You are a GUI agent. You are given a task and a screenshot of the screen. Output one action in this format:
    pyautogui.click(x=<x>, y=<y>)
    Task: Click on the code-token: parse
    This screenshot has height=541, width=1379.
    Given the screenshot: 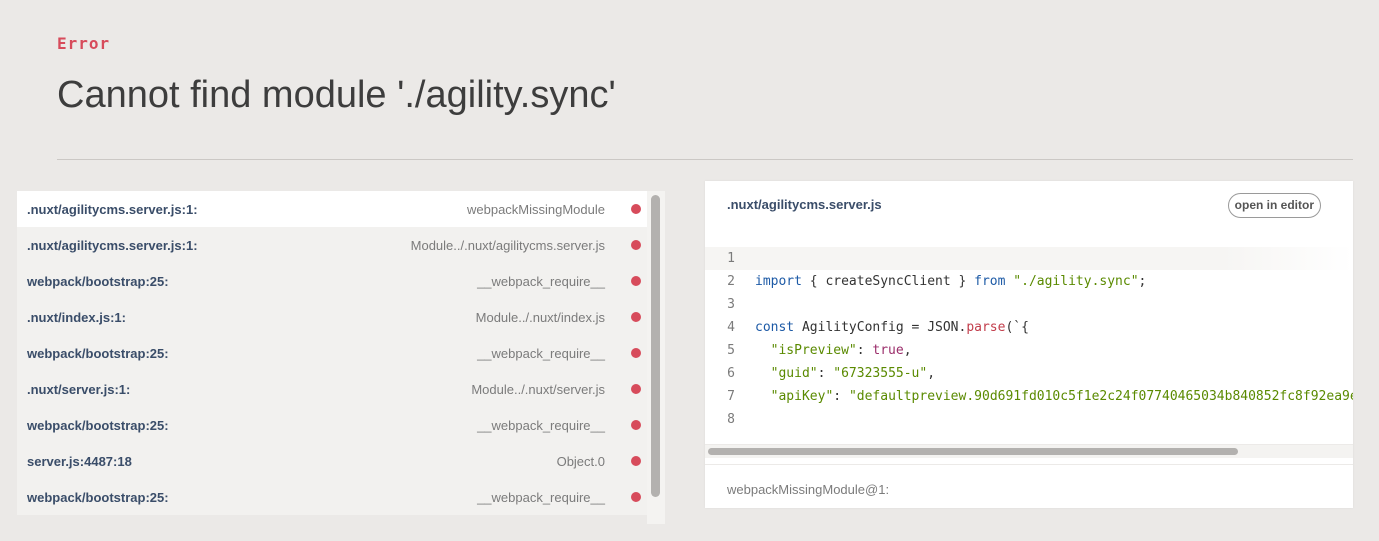 What is the action you would take?
    pyautogui.click(x=986, y=327)
    